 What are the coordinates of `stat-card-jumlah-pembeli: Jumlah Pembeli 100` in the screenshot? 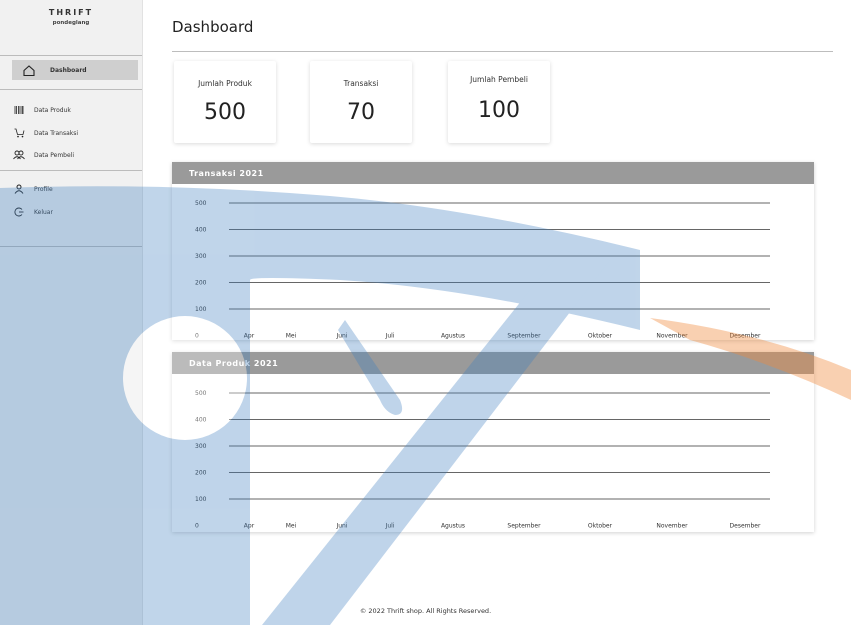 It's located at (499, 102).